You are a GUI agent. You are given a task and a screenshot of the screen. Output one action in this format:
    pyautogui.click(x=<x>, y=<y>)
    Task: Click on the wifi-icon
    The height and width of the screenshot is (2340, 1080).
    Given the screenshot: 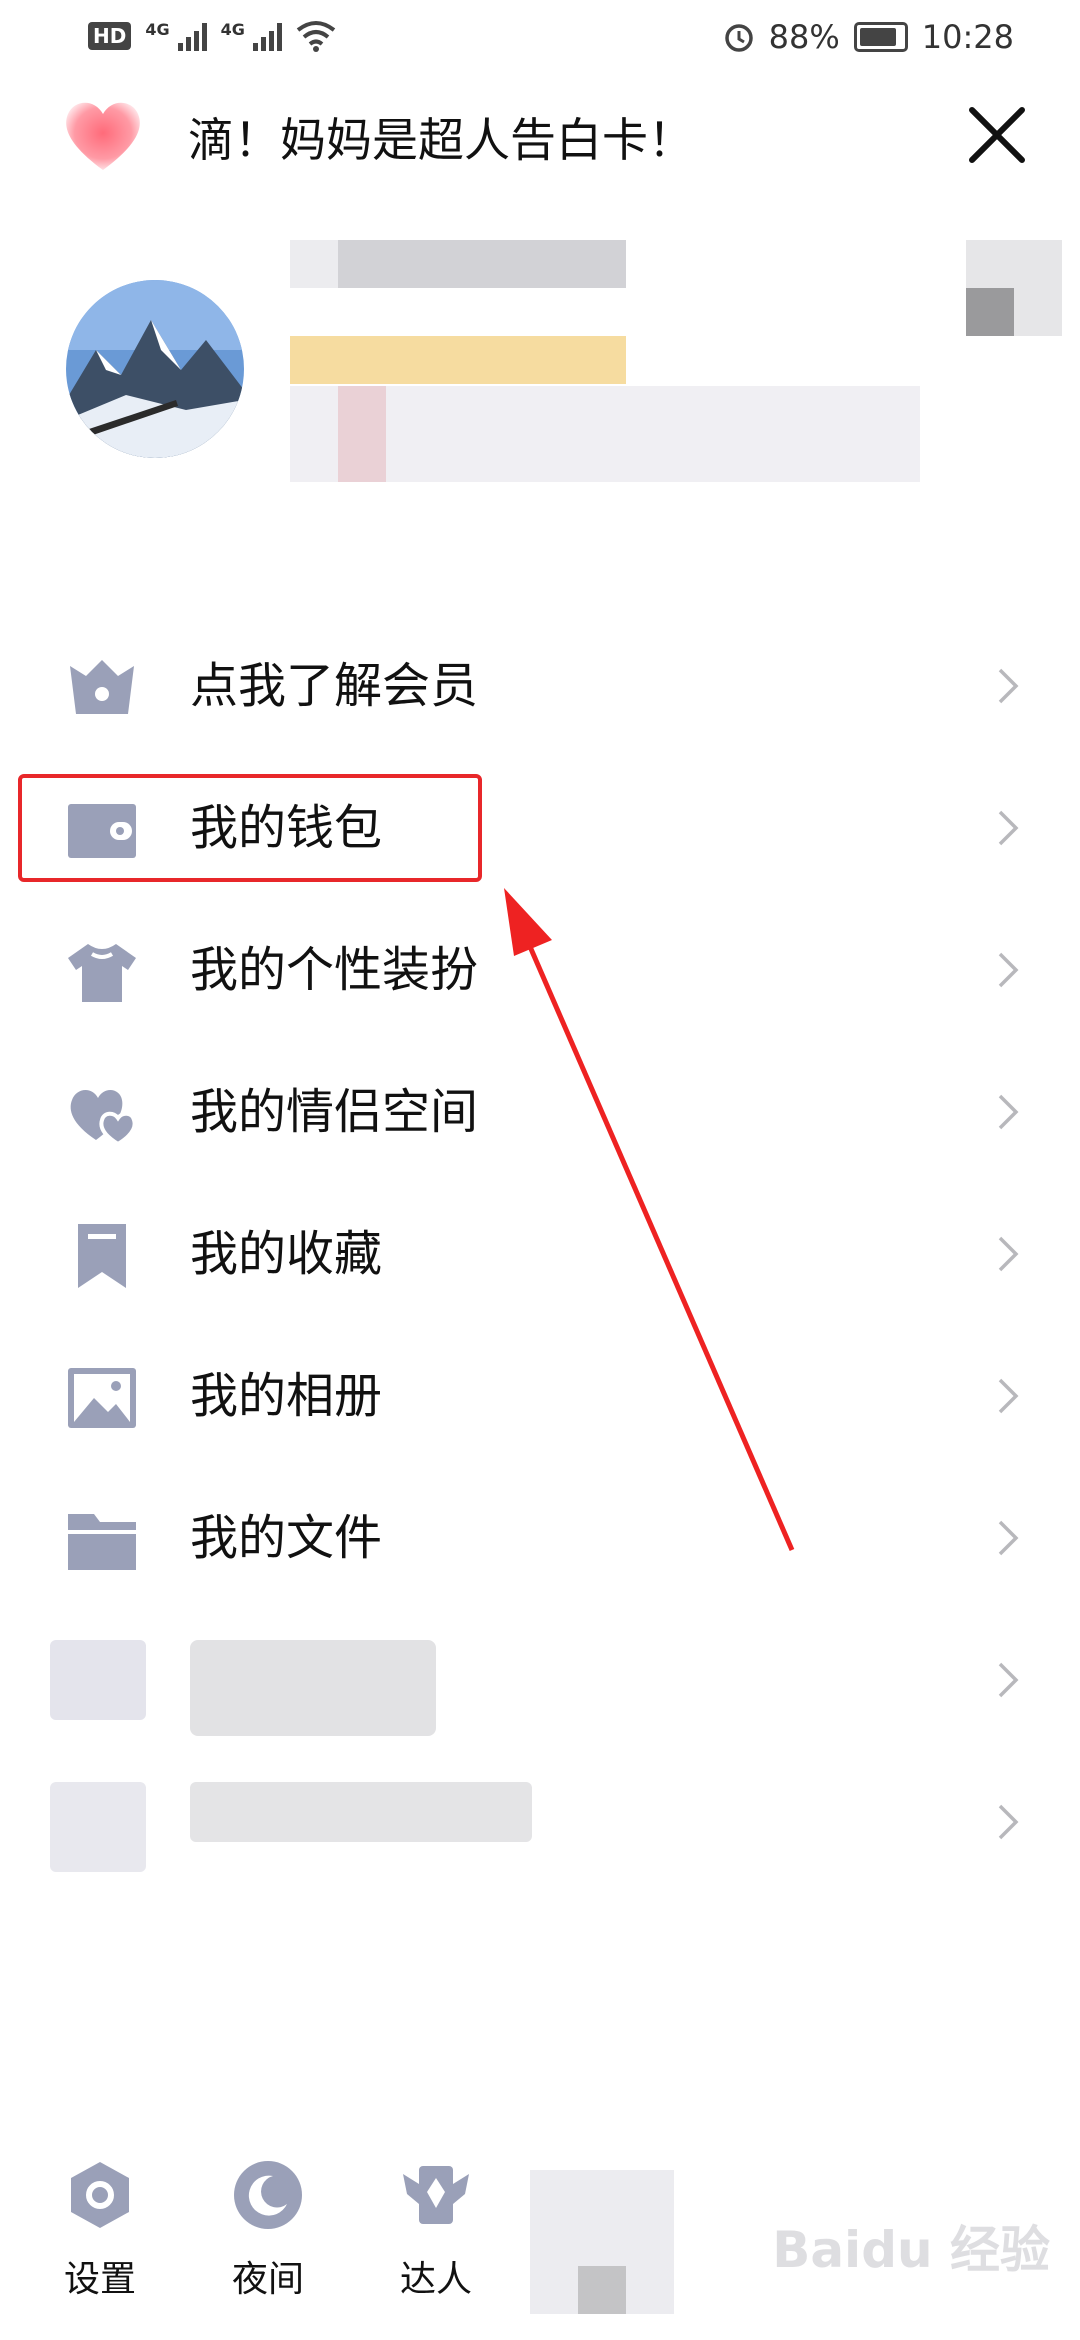 What is the action you would take?
    pyautogui.click(x=316, y=36)
    